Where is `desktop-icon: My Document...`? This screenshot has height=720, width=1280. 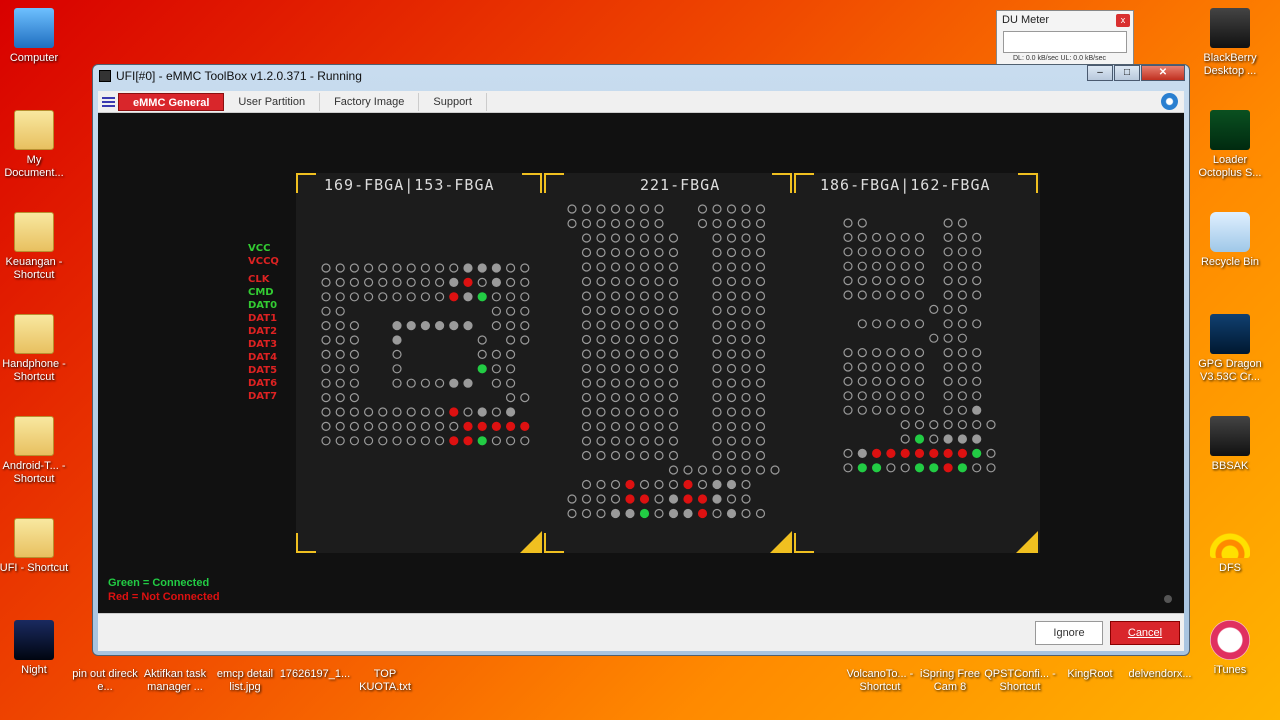 desktop-icon: My Document... is located at coordinates (35, 145).